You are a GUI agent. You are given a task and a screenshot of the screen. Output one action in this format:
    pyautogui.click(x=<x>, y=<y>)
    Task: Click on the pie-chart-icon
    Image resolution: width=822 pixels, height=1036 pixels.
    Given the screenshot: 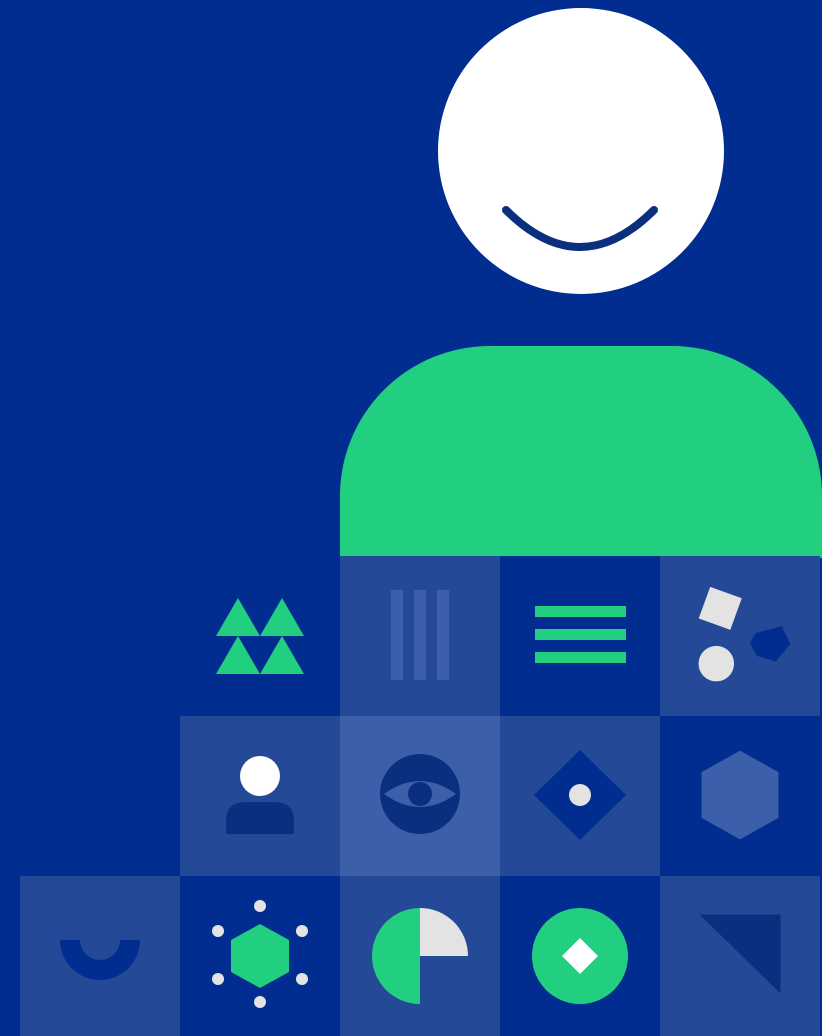 What is the action you would take?
    pyautogui.click(x=420, y=956)
    